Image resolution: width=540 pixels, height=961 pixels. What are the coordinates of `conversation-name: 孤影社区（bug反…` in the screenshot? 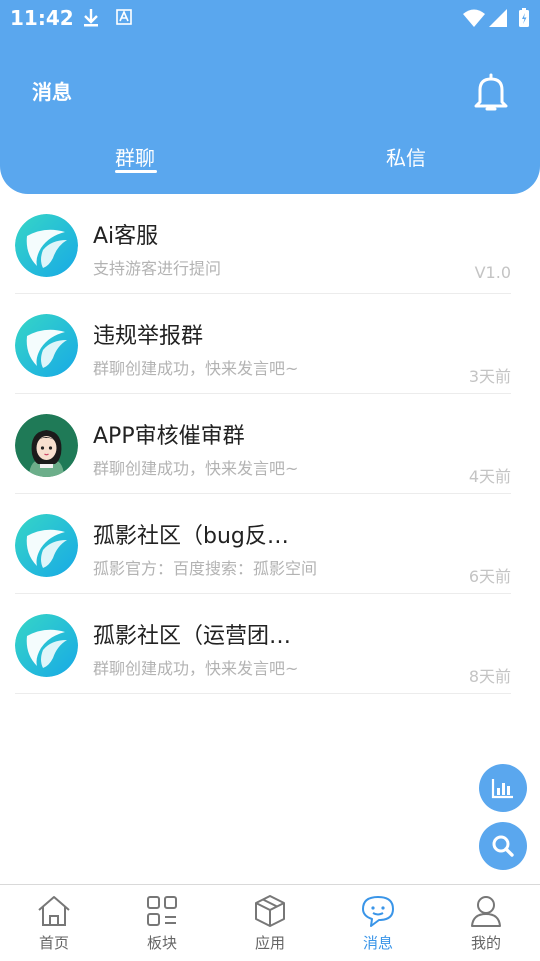 It's located at (191, 536).